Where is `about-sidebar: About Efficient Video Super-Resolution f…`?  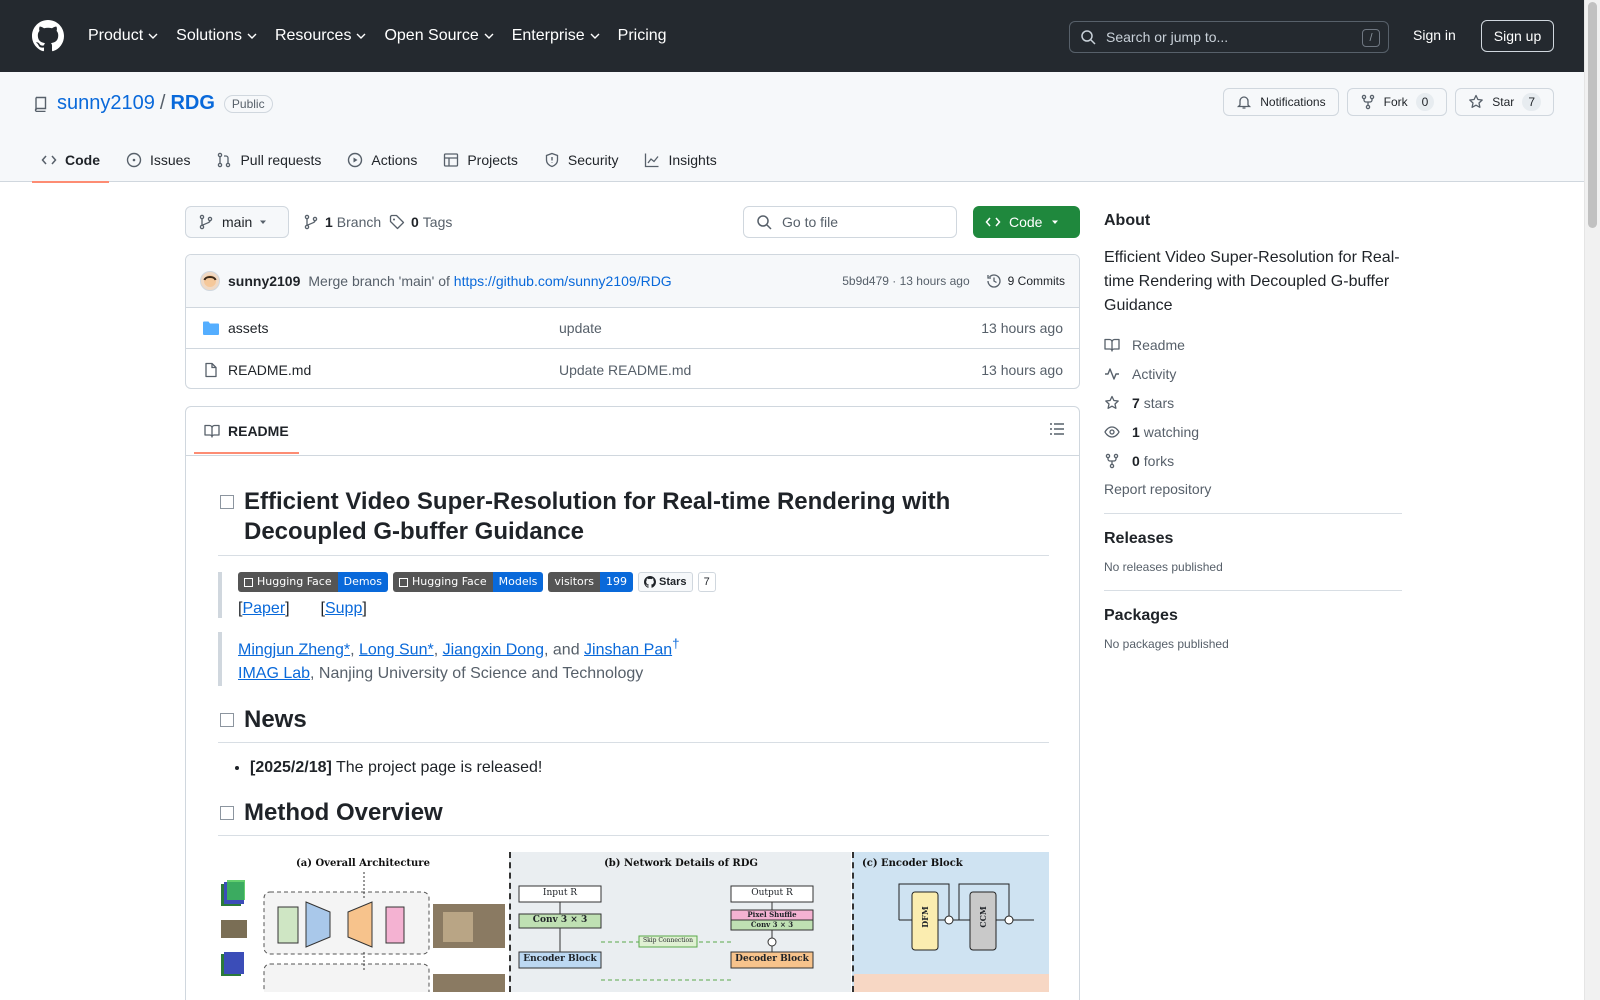 about-sidebar: About Efficient Video Super-Resolution f… is located at coordinates (1253, 428).